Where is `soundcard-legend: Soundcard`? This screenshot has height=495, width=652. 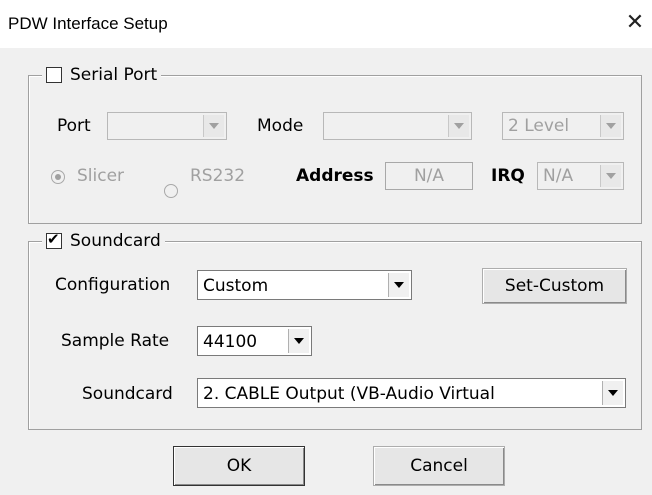 soundcard-legend: Soundcard is located at coordinates (103, 241).